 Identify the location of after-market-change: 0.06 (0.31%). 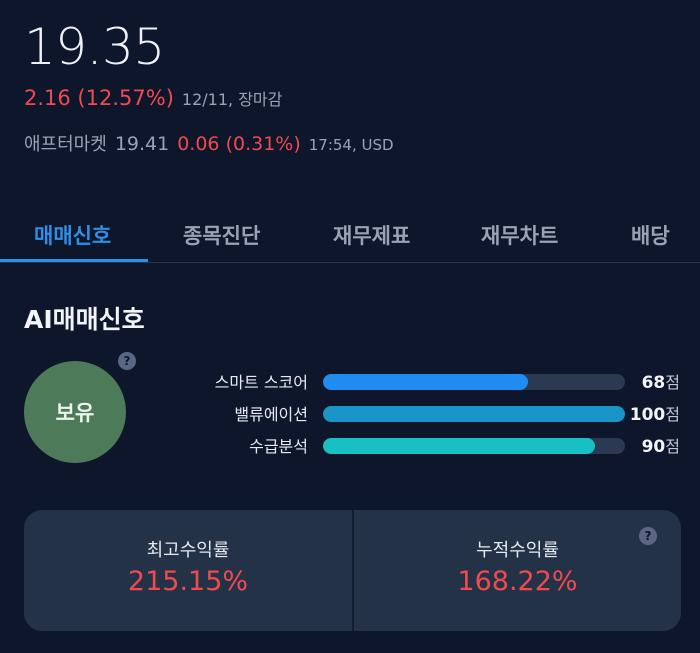
(239, 144).